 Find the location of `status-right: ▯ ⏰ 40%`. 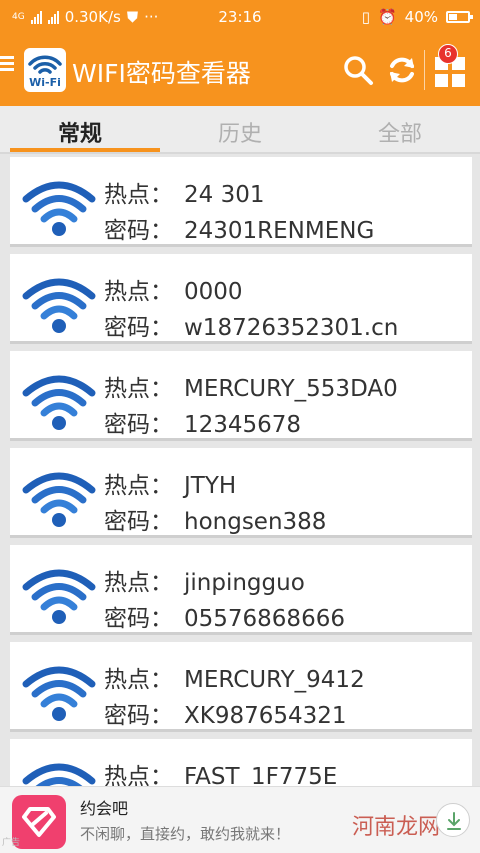

status-right: ▯ ⏰ 40% is located at coordinates (417, 17).